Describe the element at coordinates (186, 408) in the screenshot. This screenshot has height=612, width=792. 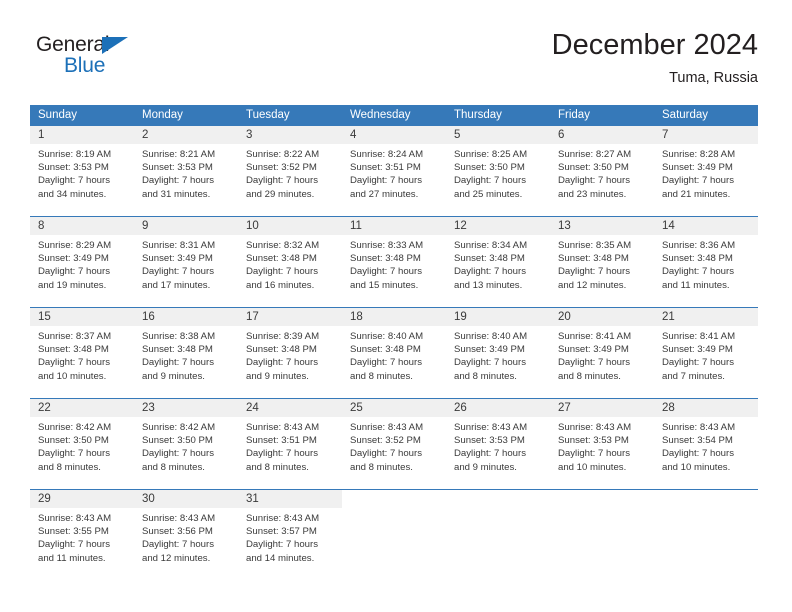
I see `day-number: 23` at that location.